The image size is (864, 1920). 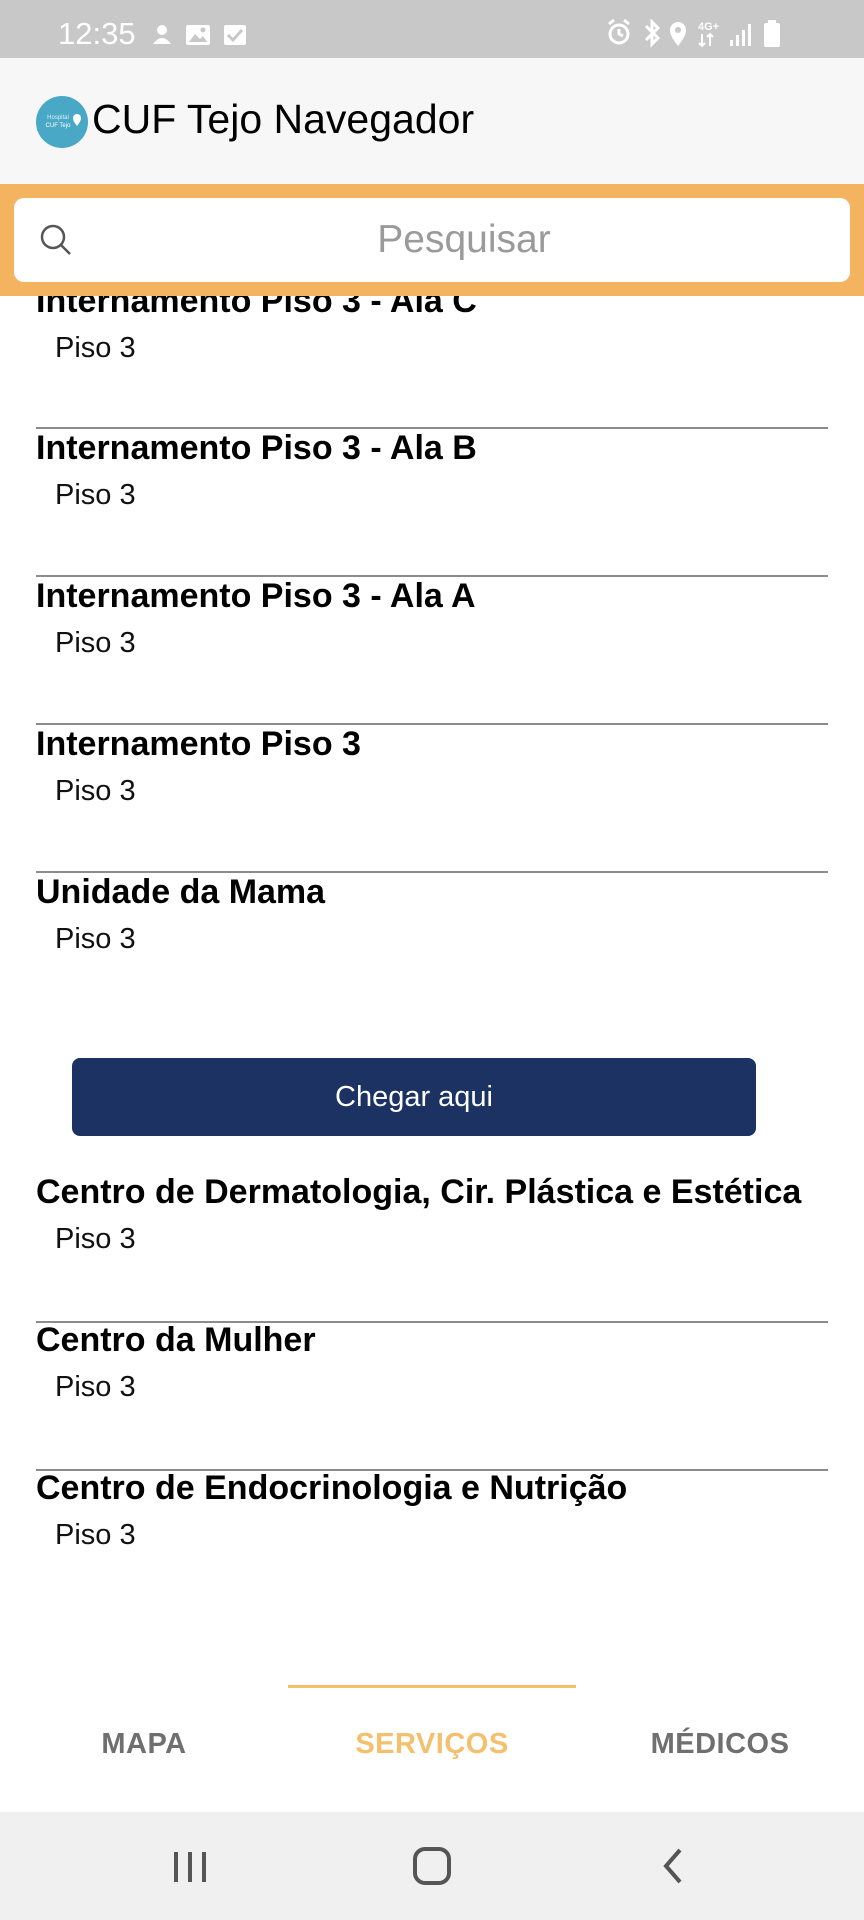 What do you see at coordinates (55, 239) in the screenshot?
I see `search-icon` at bounding box center [55, 239].